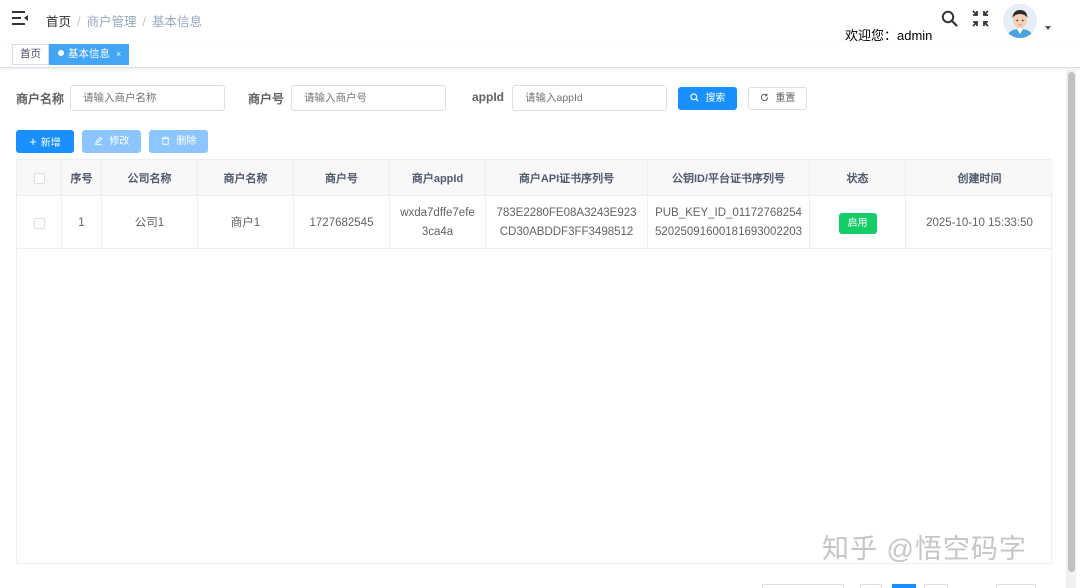 The height and width of the screenshot is (588, 1080). What do you see at coordinates (150, 223) in the screenshot?
I see `cell-company: 公司1` at bounding box center [150, 223].